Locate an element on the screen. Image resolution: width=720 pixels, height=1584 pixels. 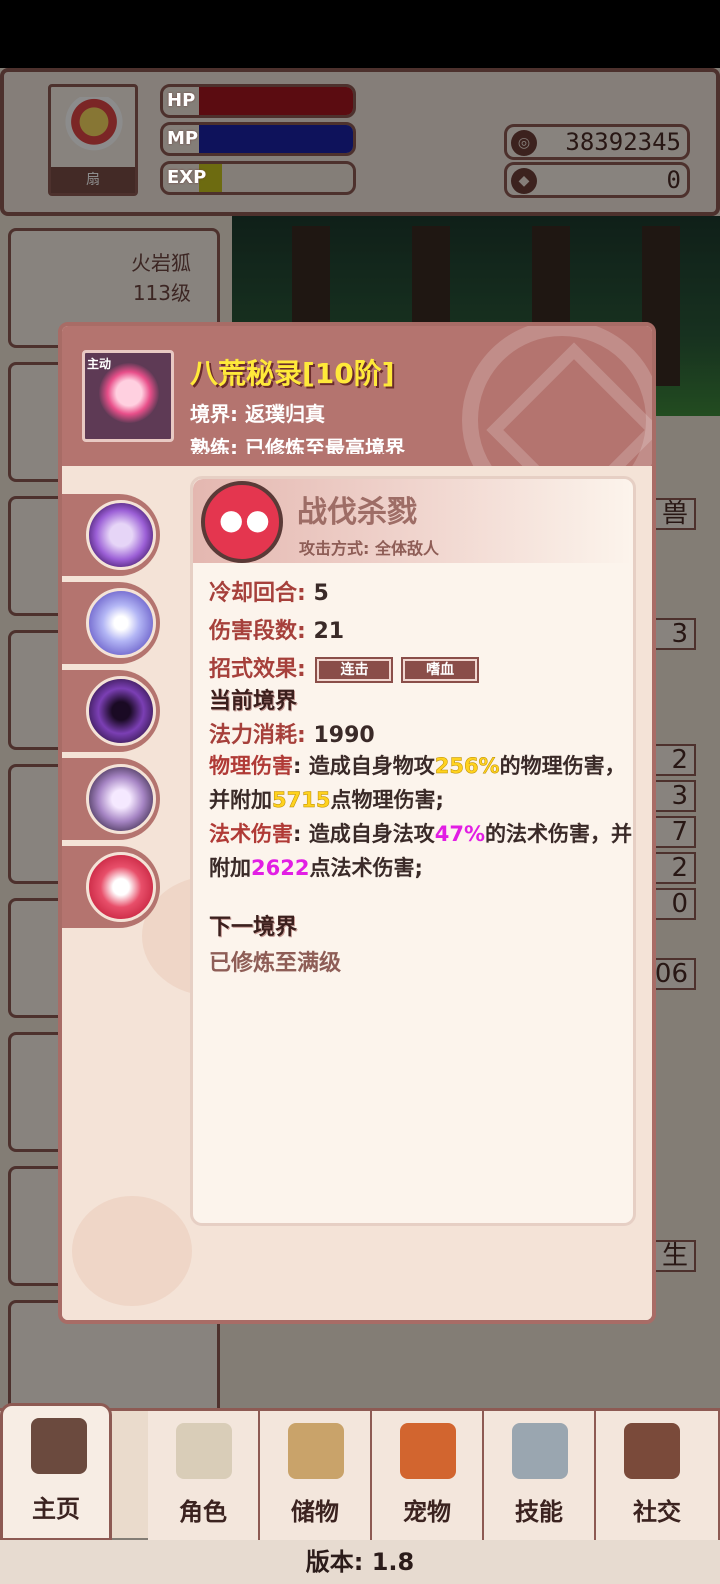
nav-tab-pets: 宠物 is located at coordinates (428, 1476).